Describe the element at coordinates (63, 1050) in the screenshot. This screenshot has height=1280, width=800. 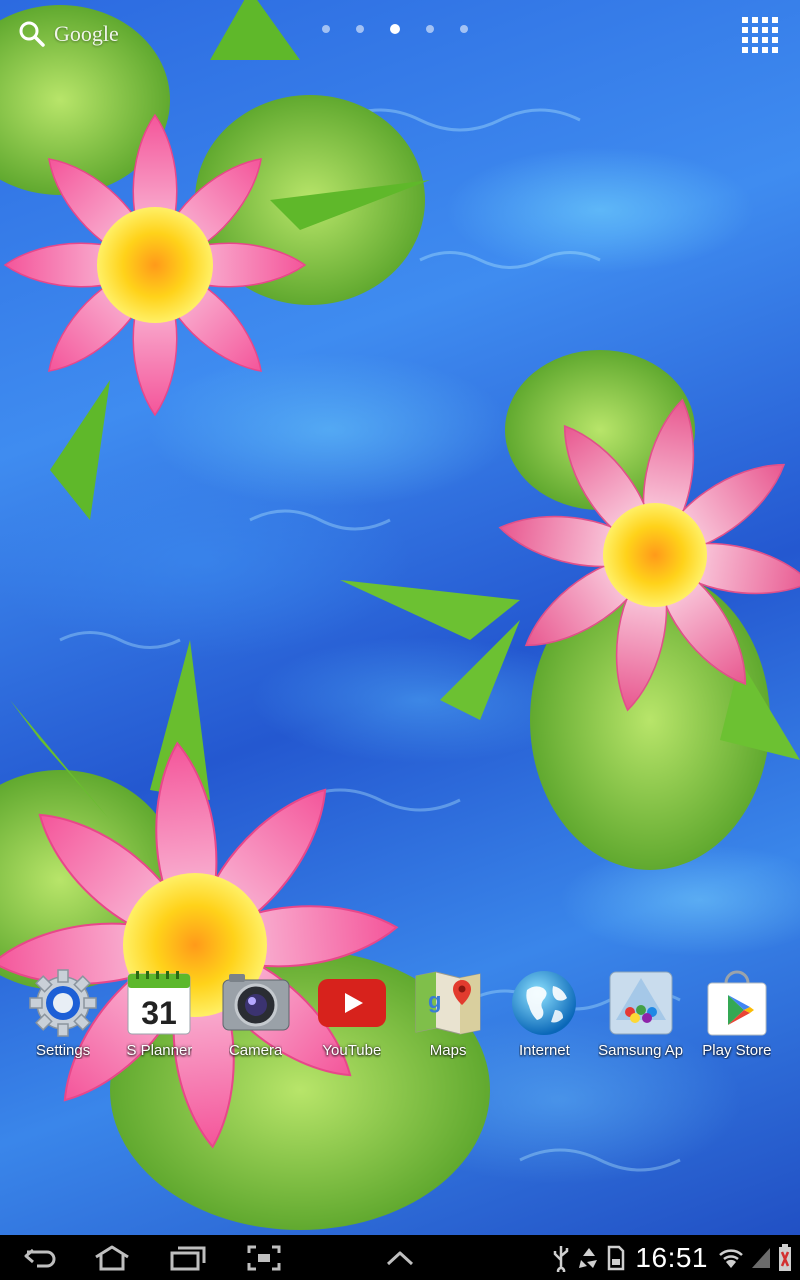
I see `app-label: Settings` at that location.